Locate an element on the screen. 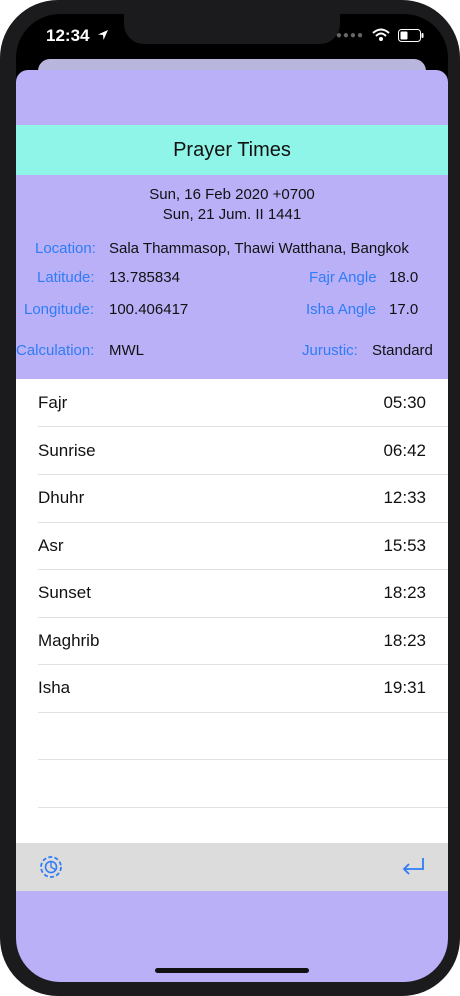  juristic-value: Standard is located at coordinates (402, 350).